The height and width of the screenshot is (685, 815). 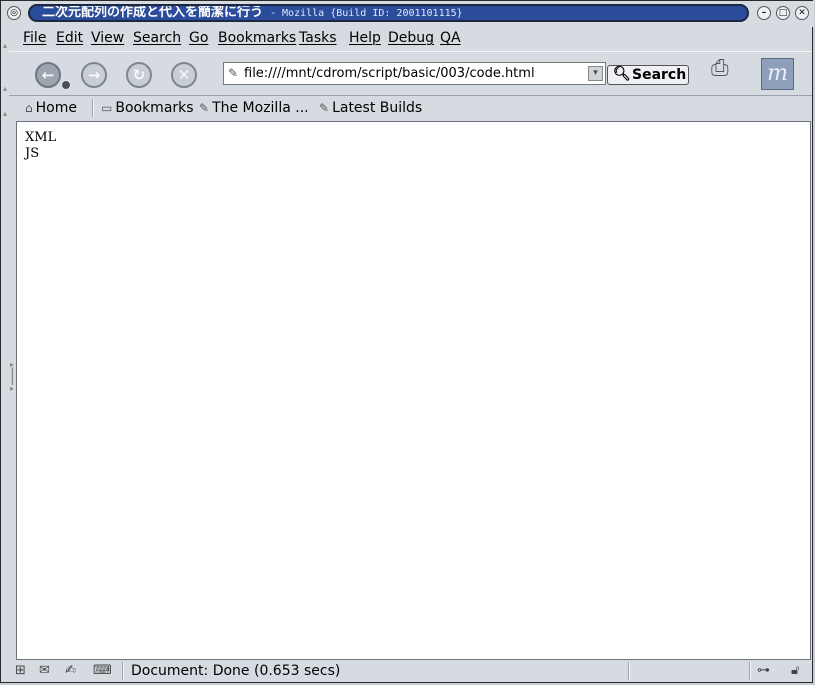 I want to click on search-button-label: Search, so click(x=659, y=75).